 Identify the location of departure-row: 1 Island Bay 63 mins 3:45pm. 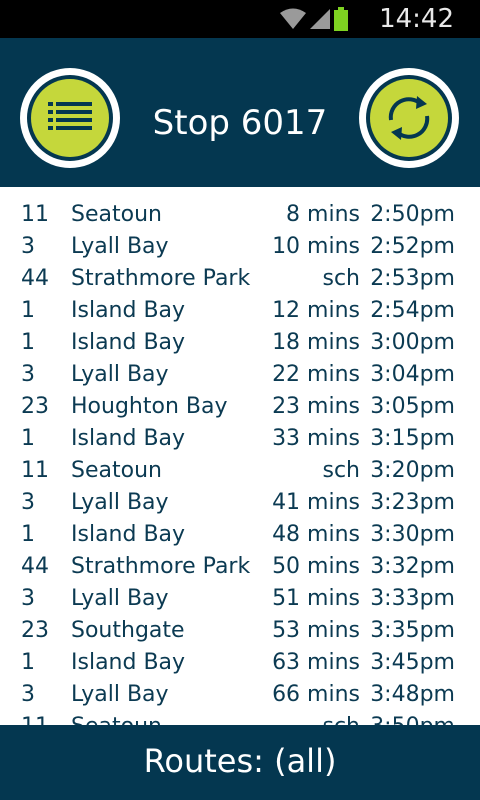
(240, 663).